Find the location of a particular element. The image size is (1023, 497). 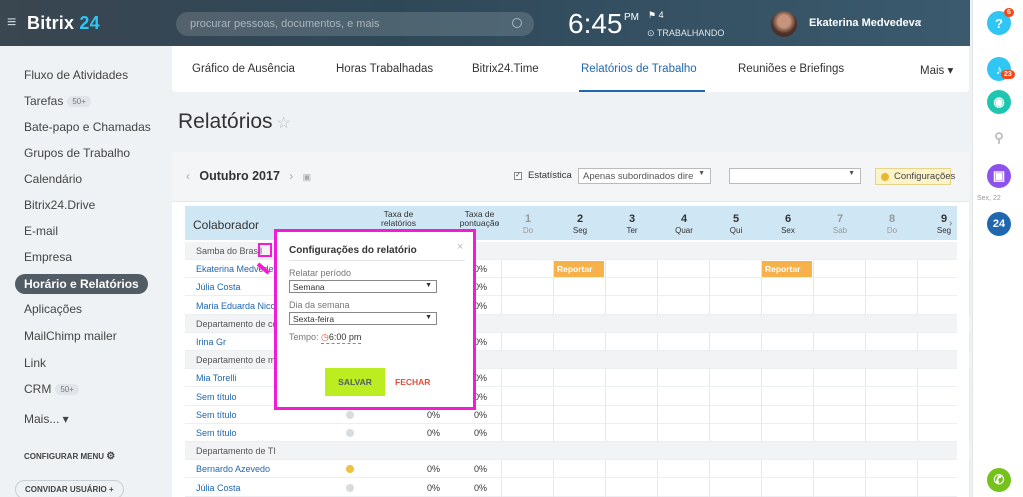

chevron-down-icon: ▾ is located at coordinates (919, 22).